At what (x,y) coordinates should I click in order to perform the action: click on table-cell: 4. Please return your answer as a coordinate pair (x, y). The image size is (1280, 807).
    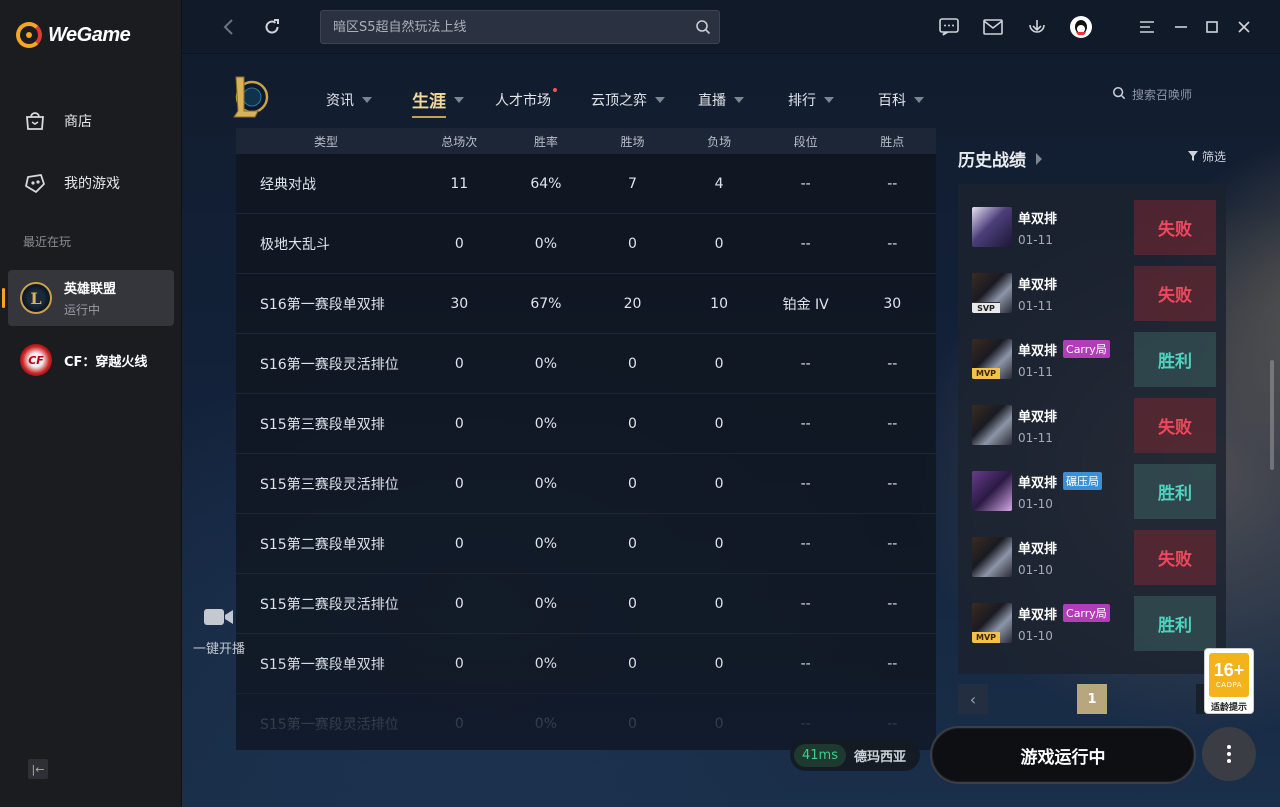
    Looking at the image, I should click on (719, 183).